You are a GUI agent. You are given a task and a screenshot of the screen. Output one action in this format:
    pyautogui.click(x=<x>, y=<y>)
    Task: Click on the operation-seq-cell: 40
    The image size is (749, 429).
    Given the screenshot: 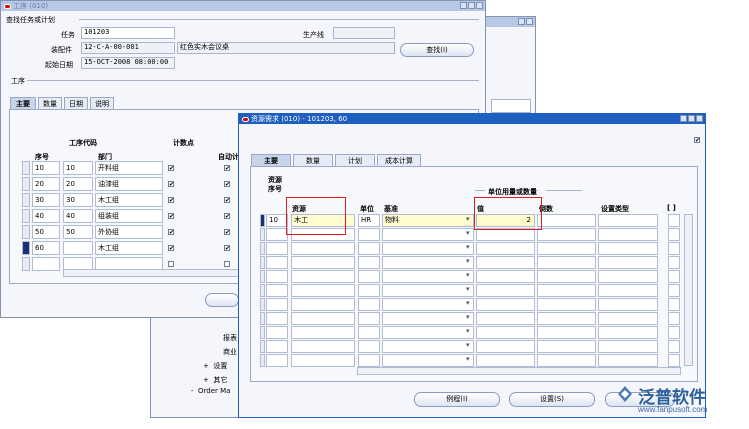 What is the action you would take?
    pyautogui.click(x=46, y=216)
    